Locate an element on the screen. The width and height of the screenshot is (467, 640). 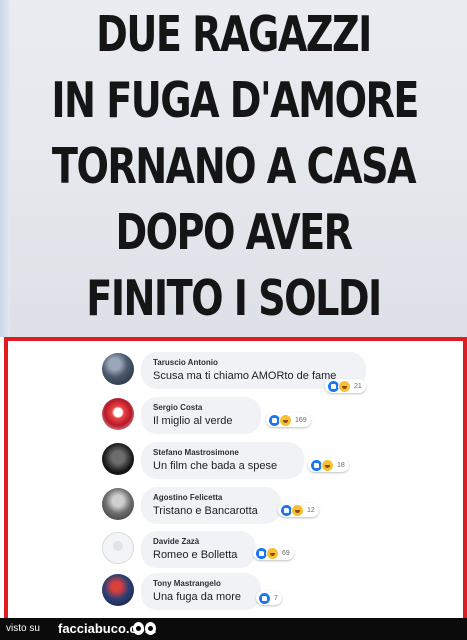
comment-bubble: Agostino Felicetta Tristano e Bancarotta is located at coordinates (211, 505).